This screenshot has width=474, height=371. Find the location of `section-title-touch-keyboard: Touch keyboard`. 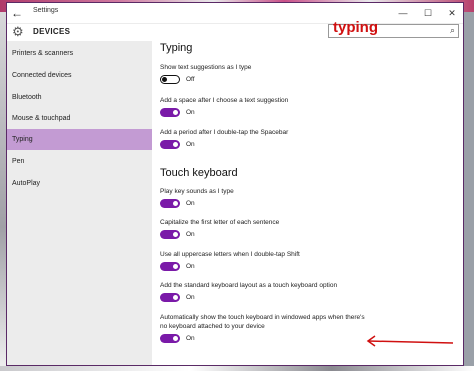

section-title-touch-keyboard: Touch keyboard is located at coordinates (199, 173).